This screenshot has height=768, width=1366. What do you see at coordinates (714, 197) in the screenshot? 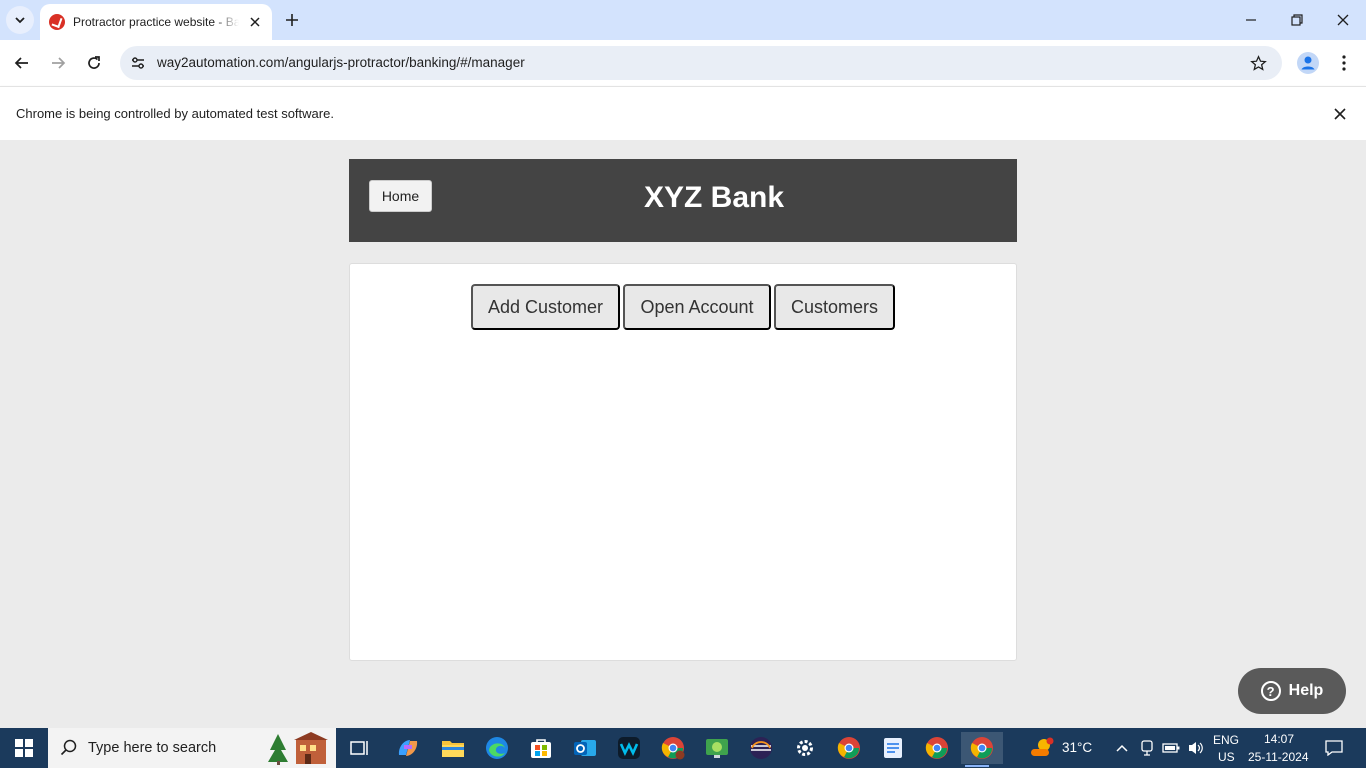
I see `bank-title: XYZ Bank` at bounding box center [714, 197].